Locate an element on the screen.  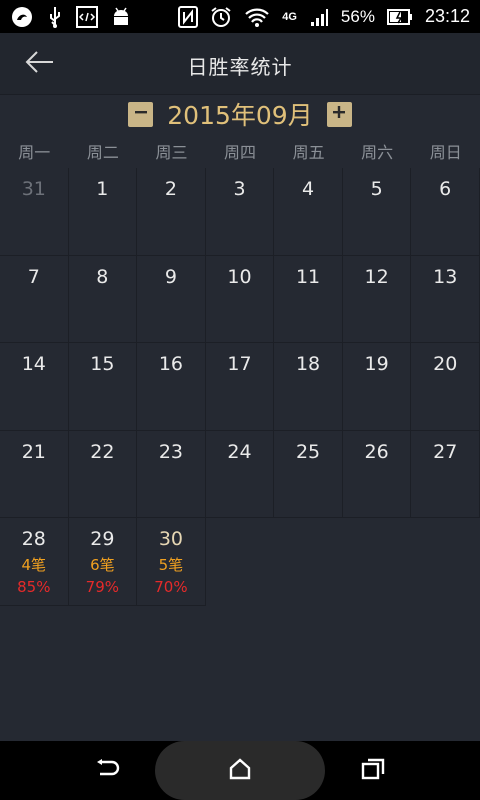
calendar-day-cell: 30 5笔 70% is located at coordinates (171, 562).